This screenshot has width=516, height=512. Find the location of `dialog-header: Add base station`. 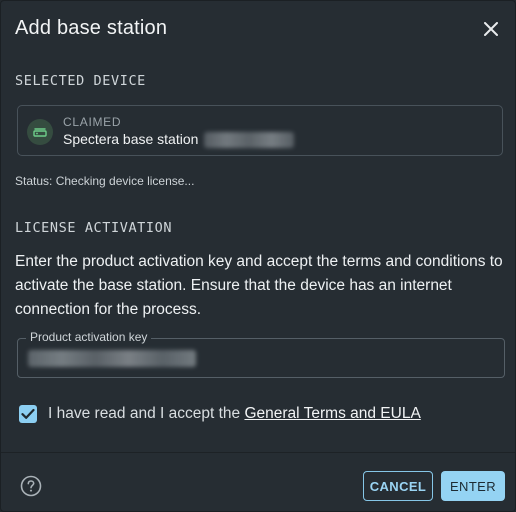

dialog-header: Add base station is located at coordinates (260, 31).